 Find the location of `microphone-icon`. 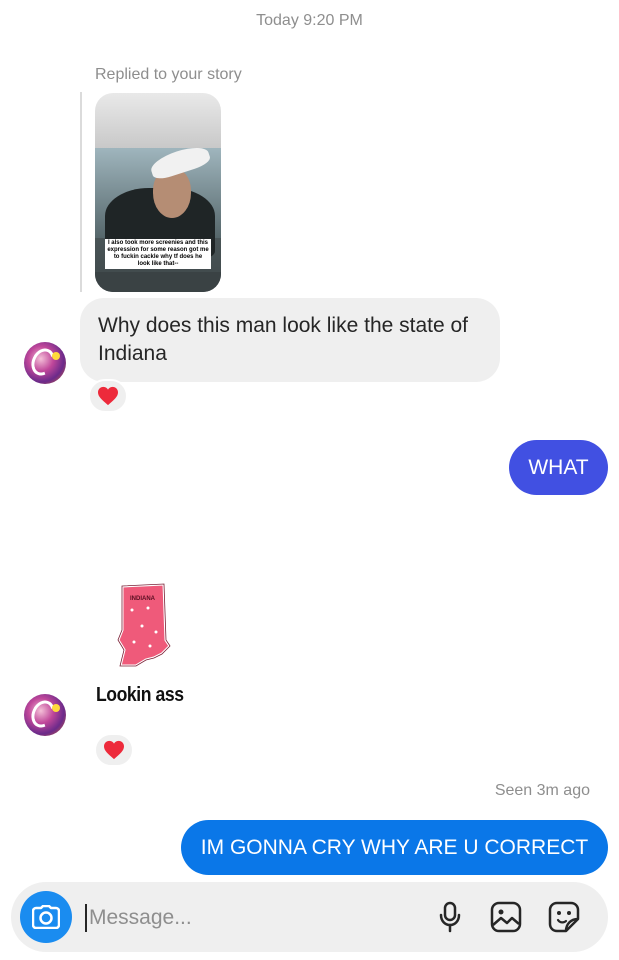

microphone-icon is located at coordinates (450, 917).